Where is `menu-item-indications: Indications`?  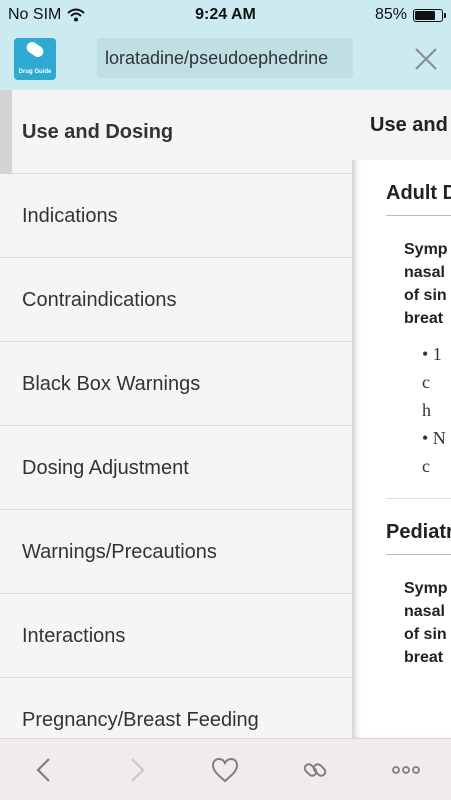
menu-item-indications: Indications is located at coordinates (176, 216).